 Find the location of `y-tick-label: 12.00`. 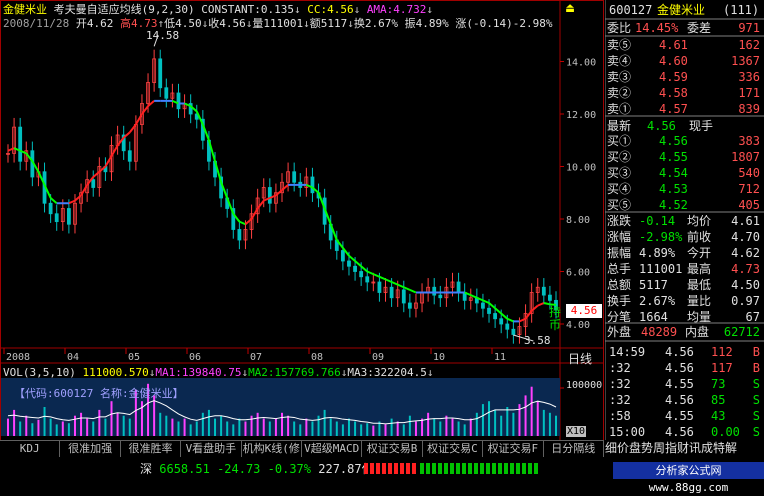

y-tick-label: 12.00 is located at coordinates (581, 115).